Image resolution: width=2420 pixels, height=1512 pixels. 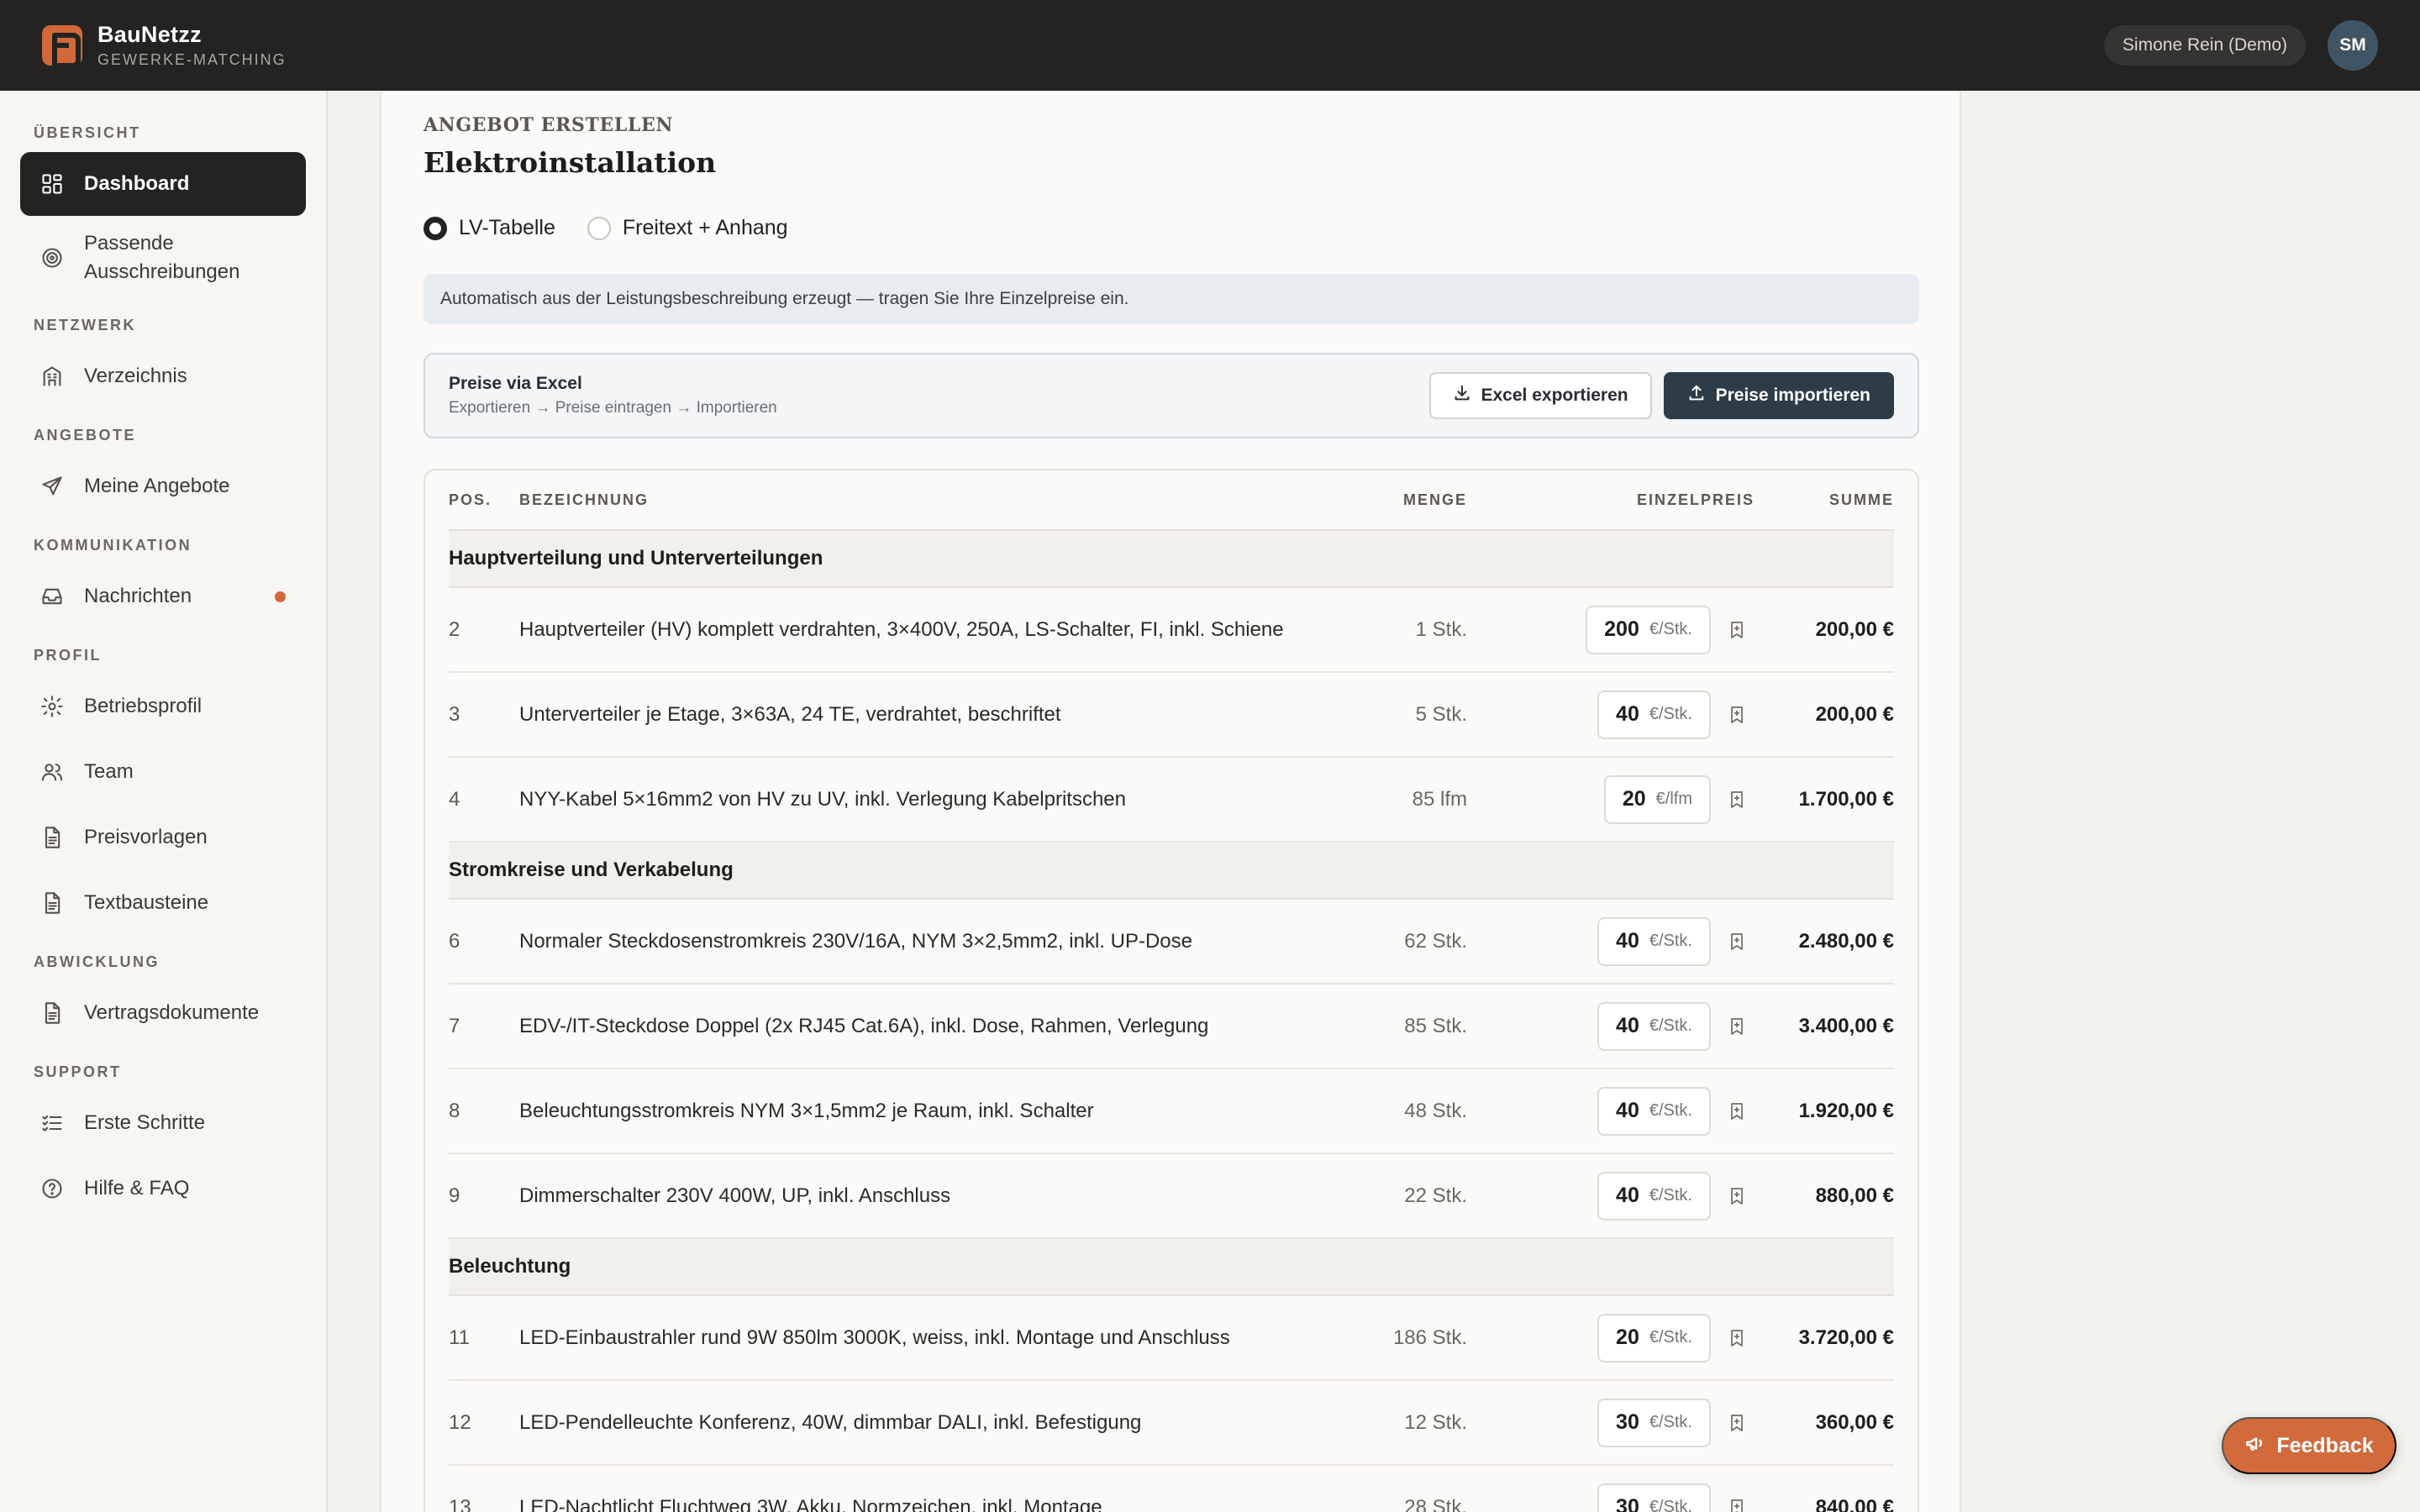 What do you see at coordinates (163, 706) in the screenshot?
I see `sidebar-item-betriebsprofil: Betriebsprofil` at bounding box center [163, 706].